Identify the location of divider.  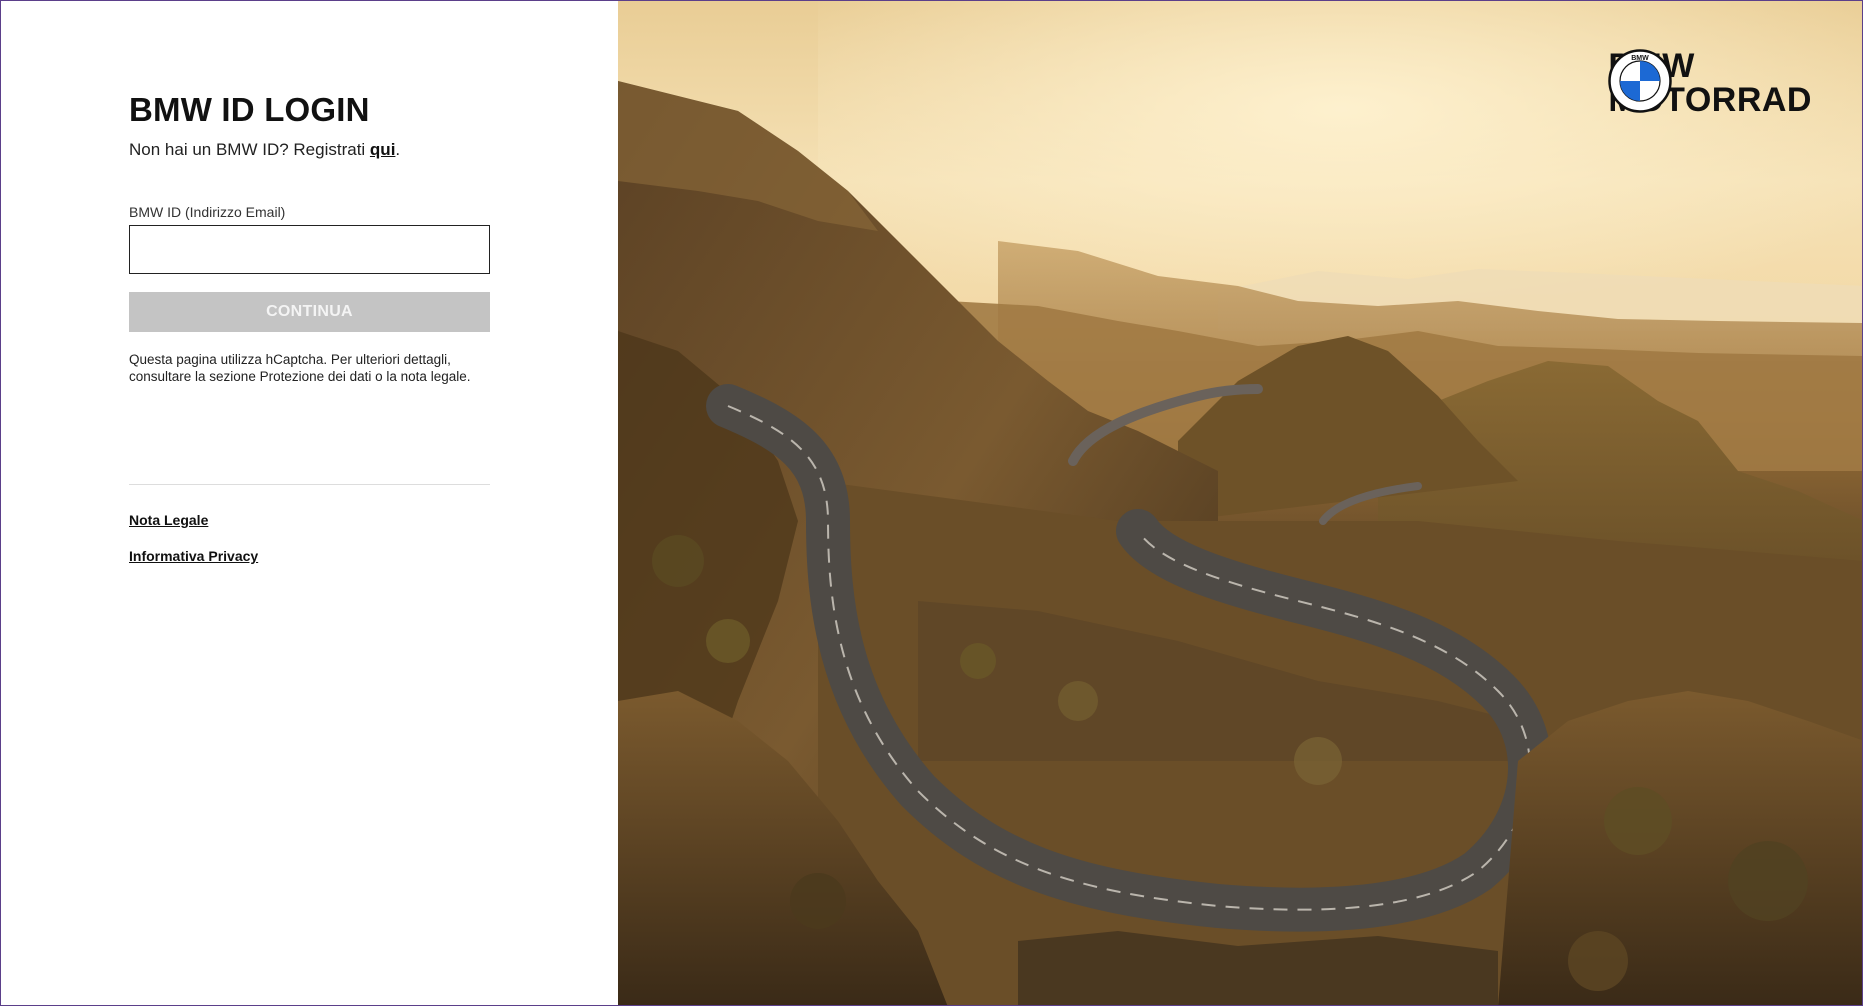
(309, 484).